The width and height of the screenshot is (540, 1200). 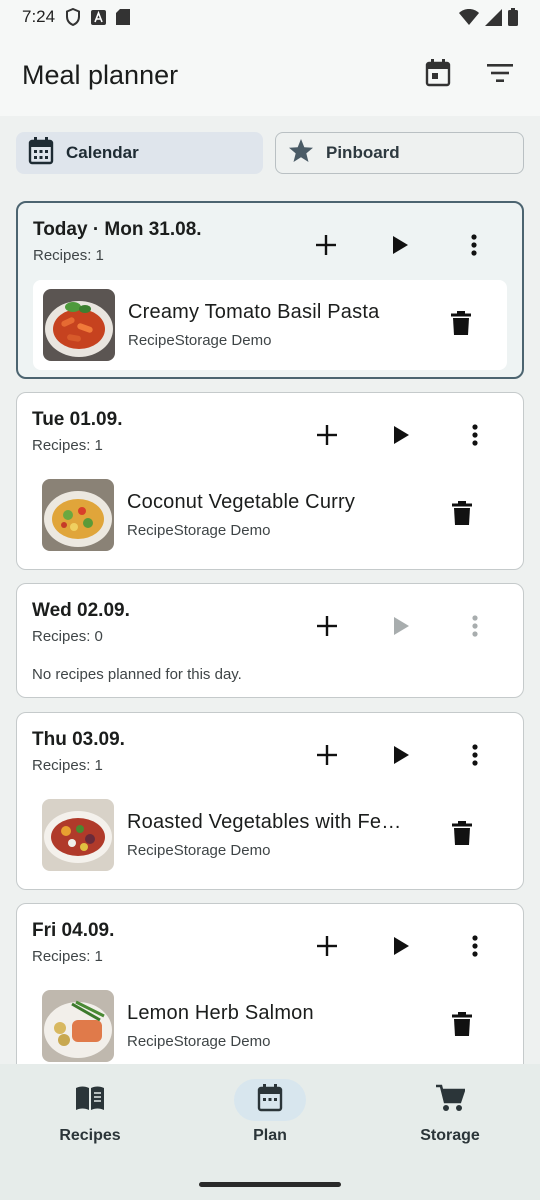 I want to click on recipe-name: Lemon Herb Salmon, so click(x=220, y=1013).